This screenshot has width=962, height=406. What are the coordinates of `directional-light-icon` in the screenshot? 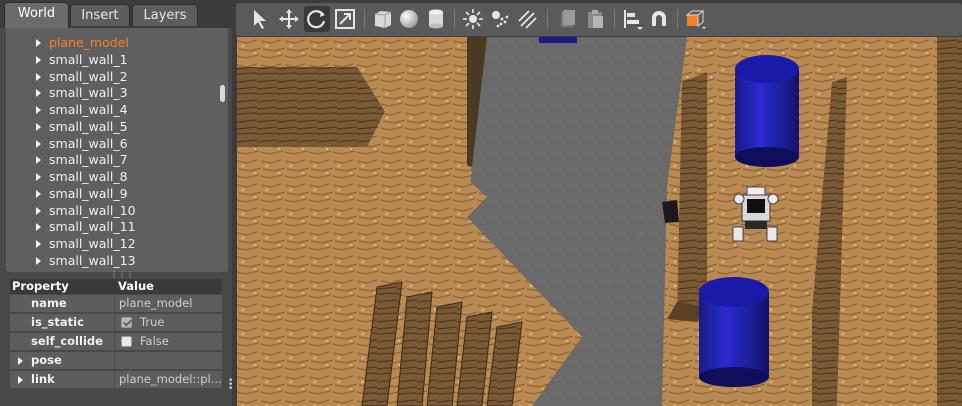 It's located at (527, 19).